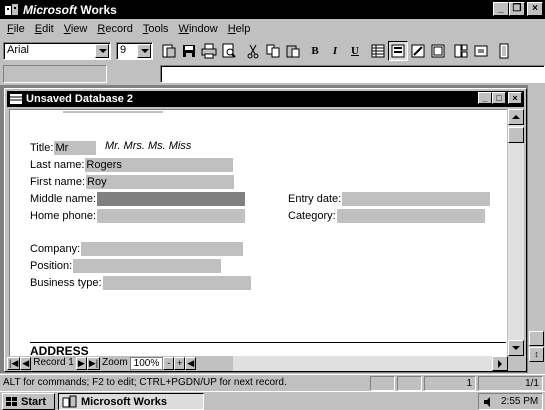 This screenshot has width=545, height=410. Describe the element at coordinates (519, 401) in the screenshot. I see `clock: 2:55 PM` at that location.